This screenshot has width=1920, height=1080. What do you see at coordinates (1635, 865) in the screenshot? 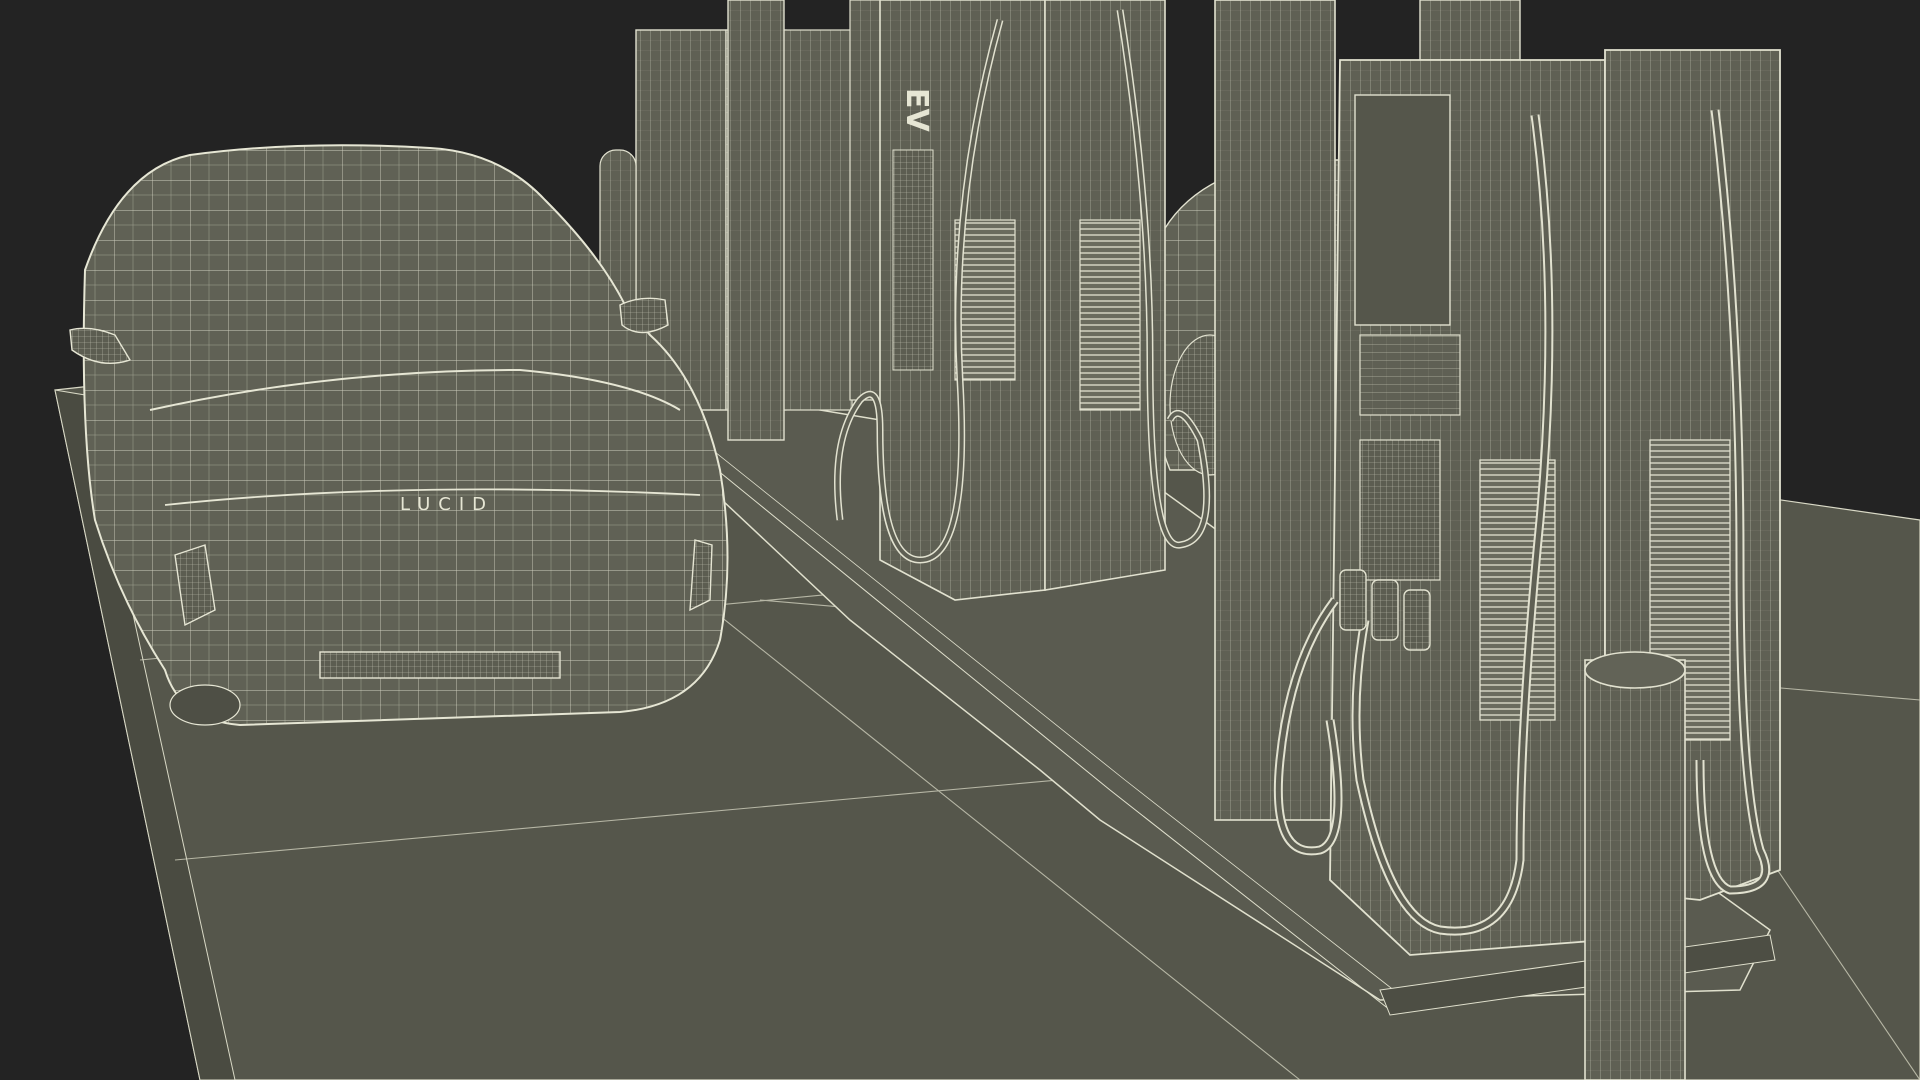
I see `front-bollard` at bounding box center [1635, 865].